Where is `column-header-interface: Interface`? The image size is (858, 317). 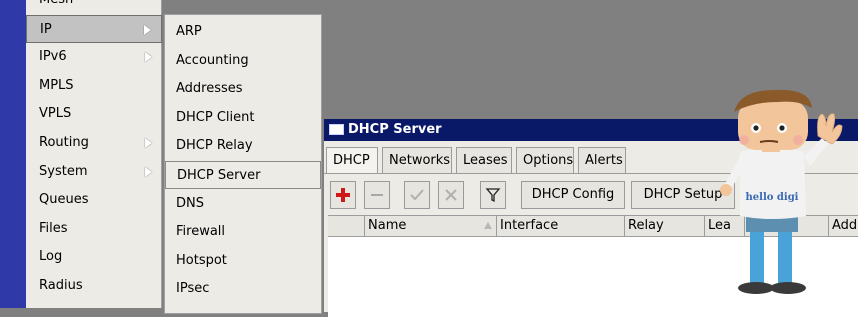
column-header-interface: Interface is located at coordinates (560, 226).